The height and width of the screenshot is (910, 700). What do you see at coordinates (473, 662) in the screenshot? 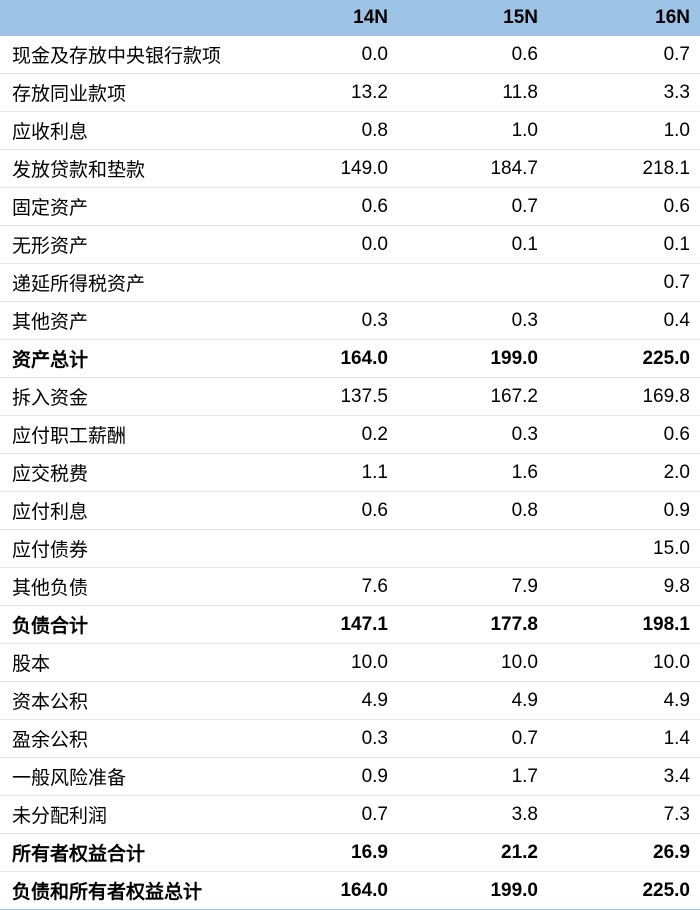
I see `row-value-15n: 10.0` at bounding box center [473, 662].